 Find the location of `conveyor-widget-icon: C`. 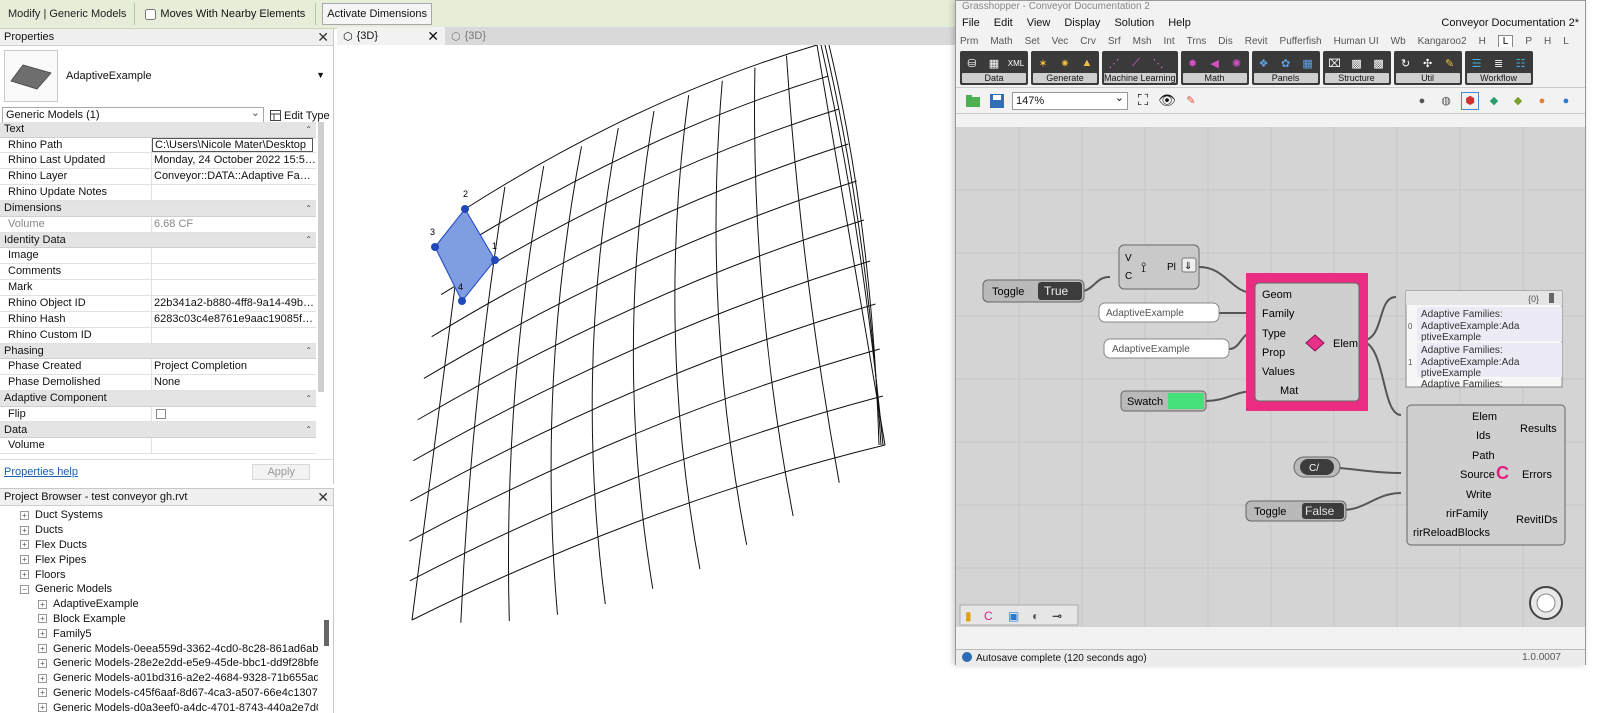

conveyor-widget-icon: C is located at coordinates (988, 616).